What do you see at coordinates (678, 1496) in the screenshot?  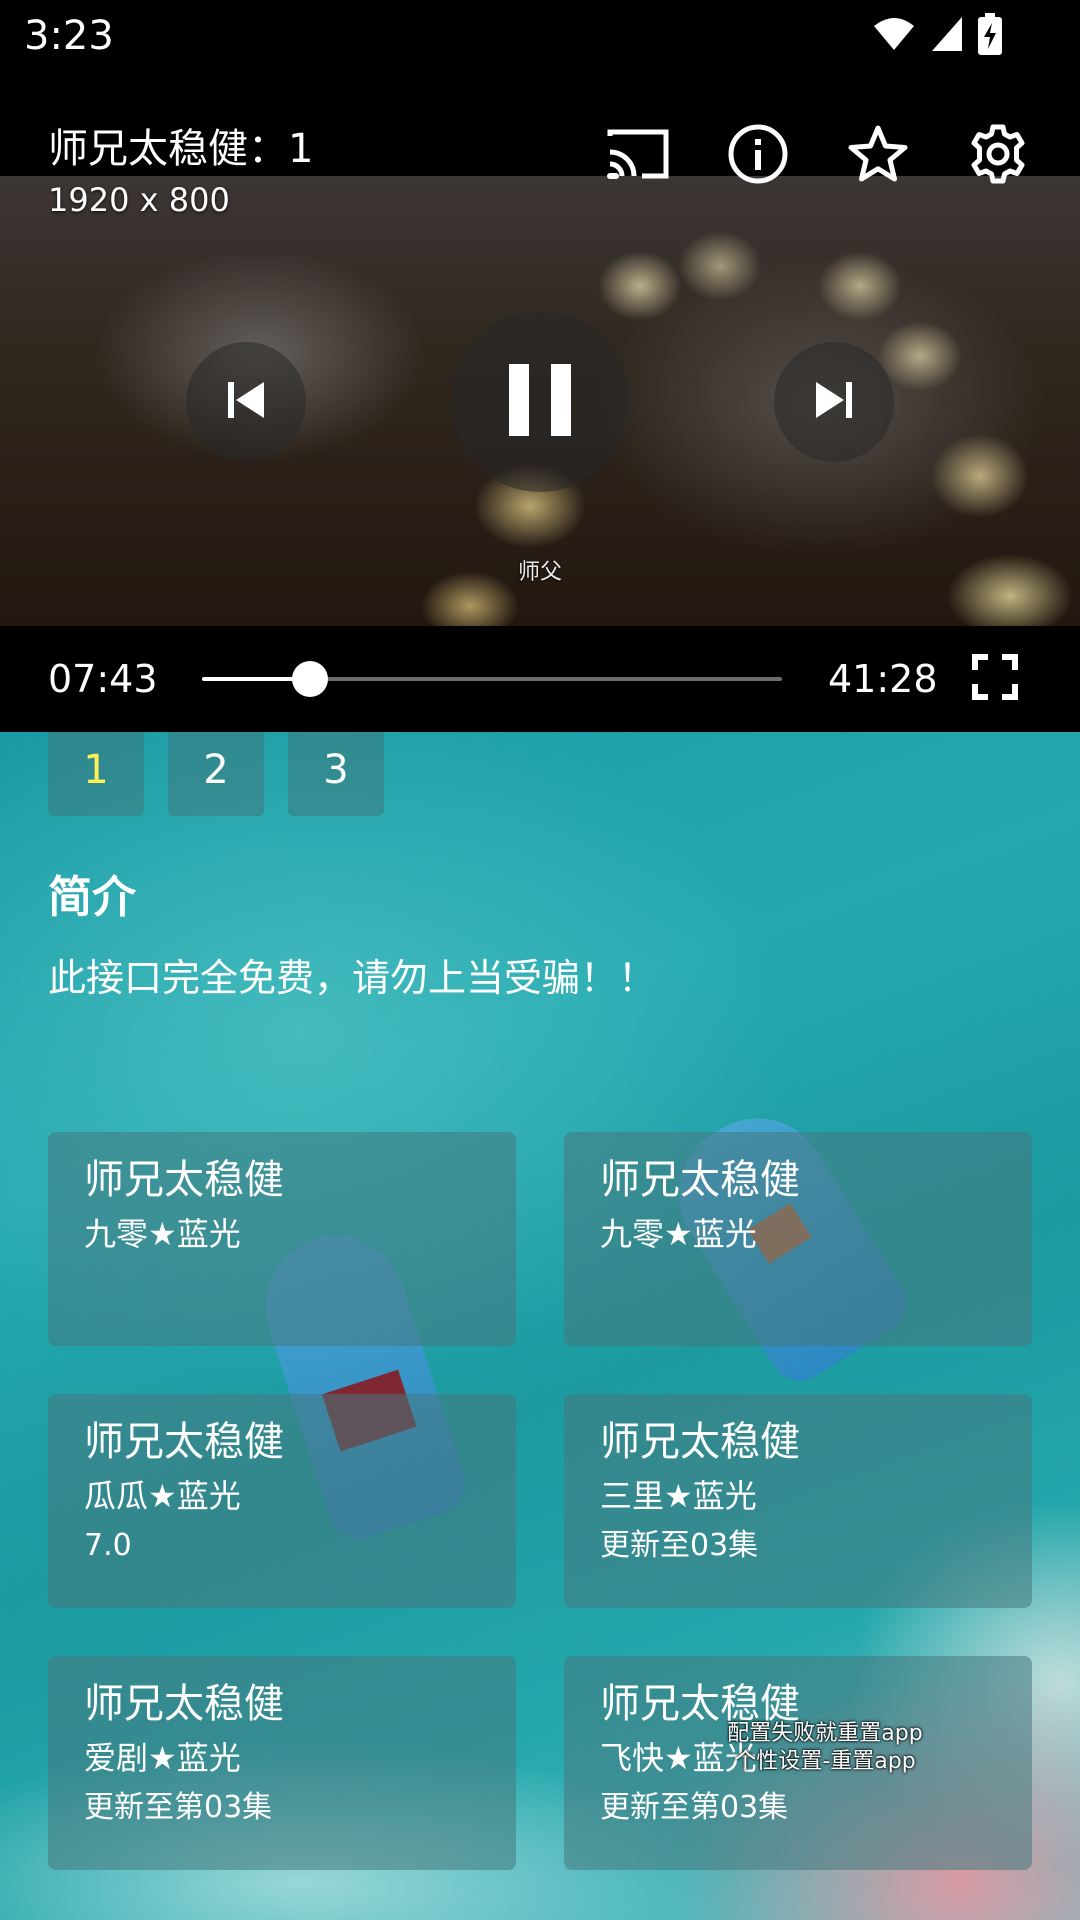 I see `source-line: 三里★蓝光` at bounding box center [678, 1496].